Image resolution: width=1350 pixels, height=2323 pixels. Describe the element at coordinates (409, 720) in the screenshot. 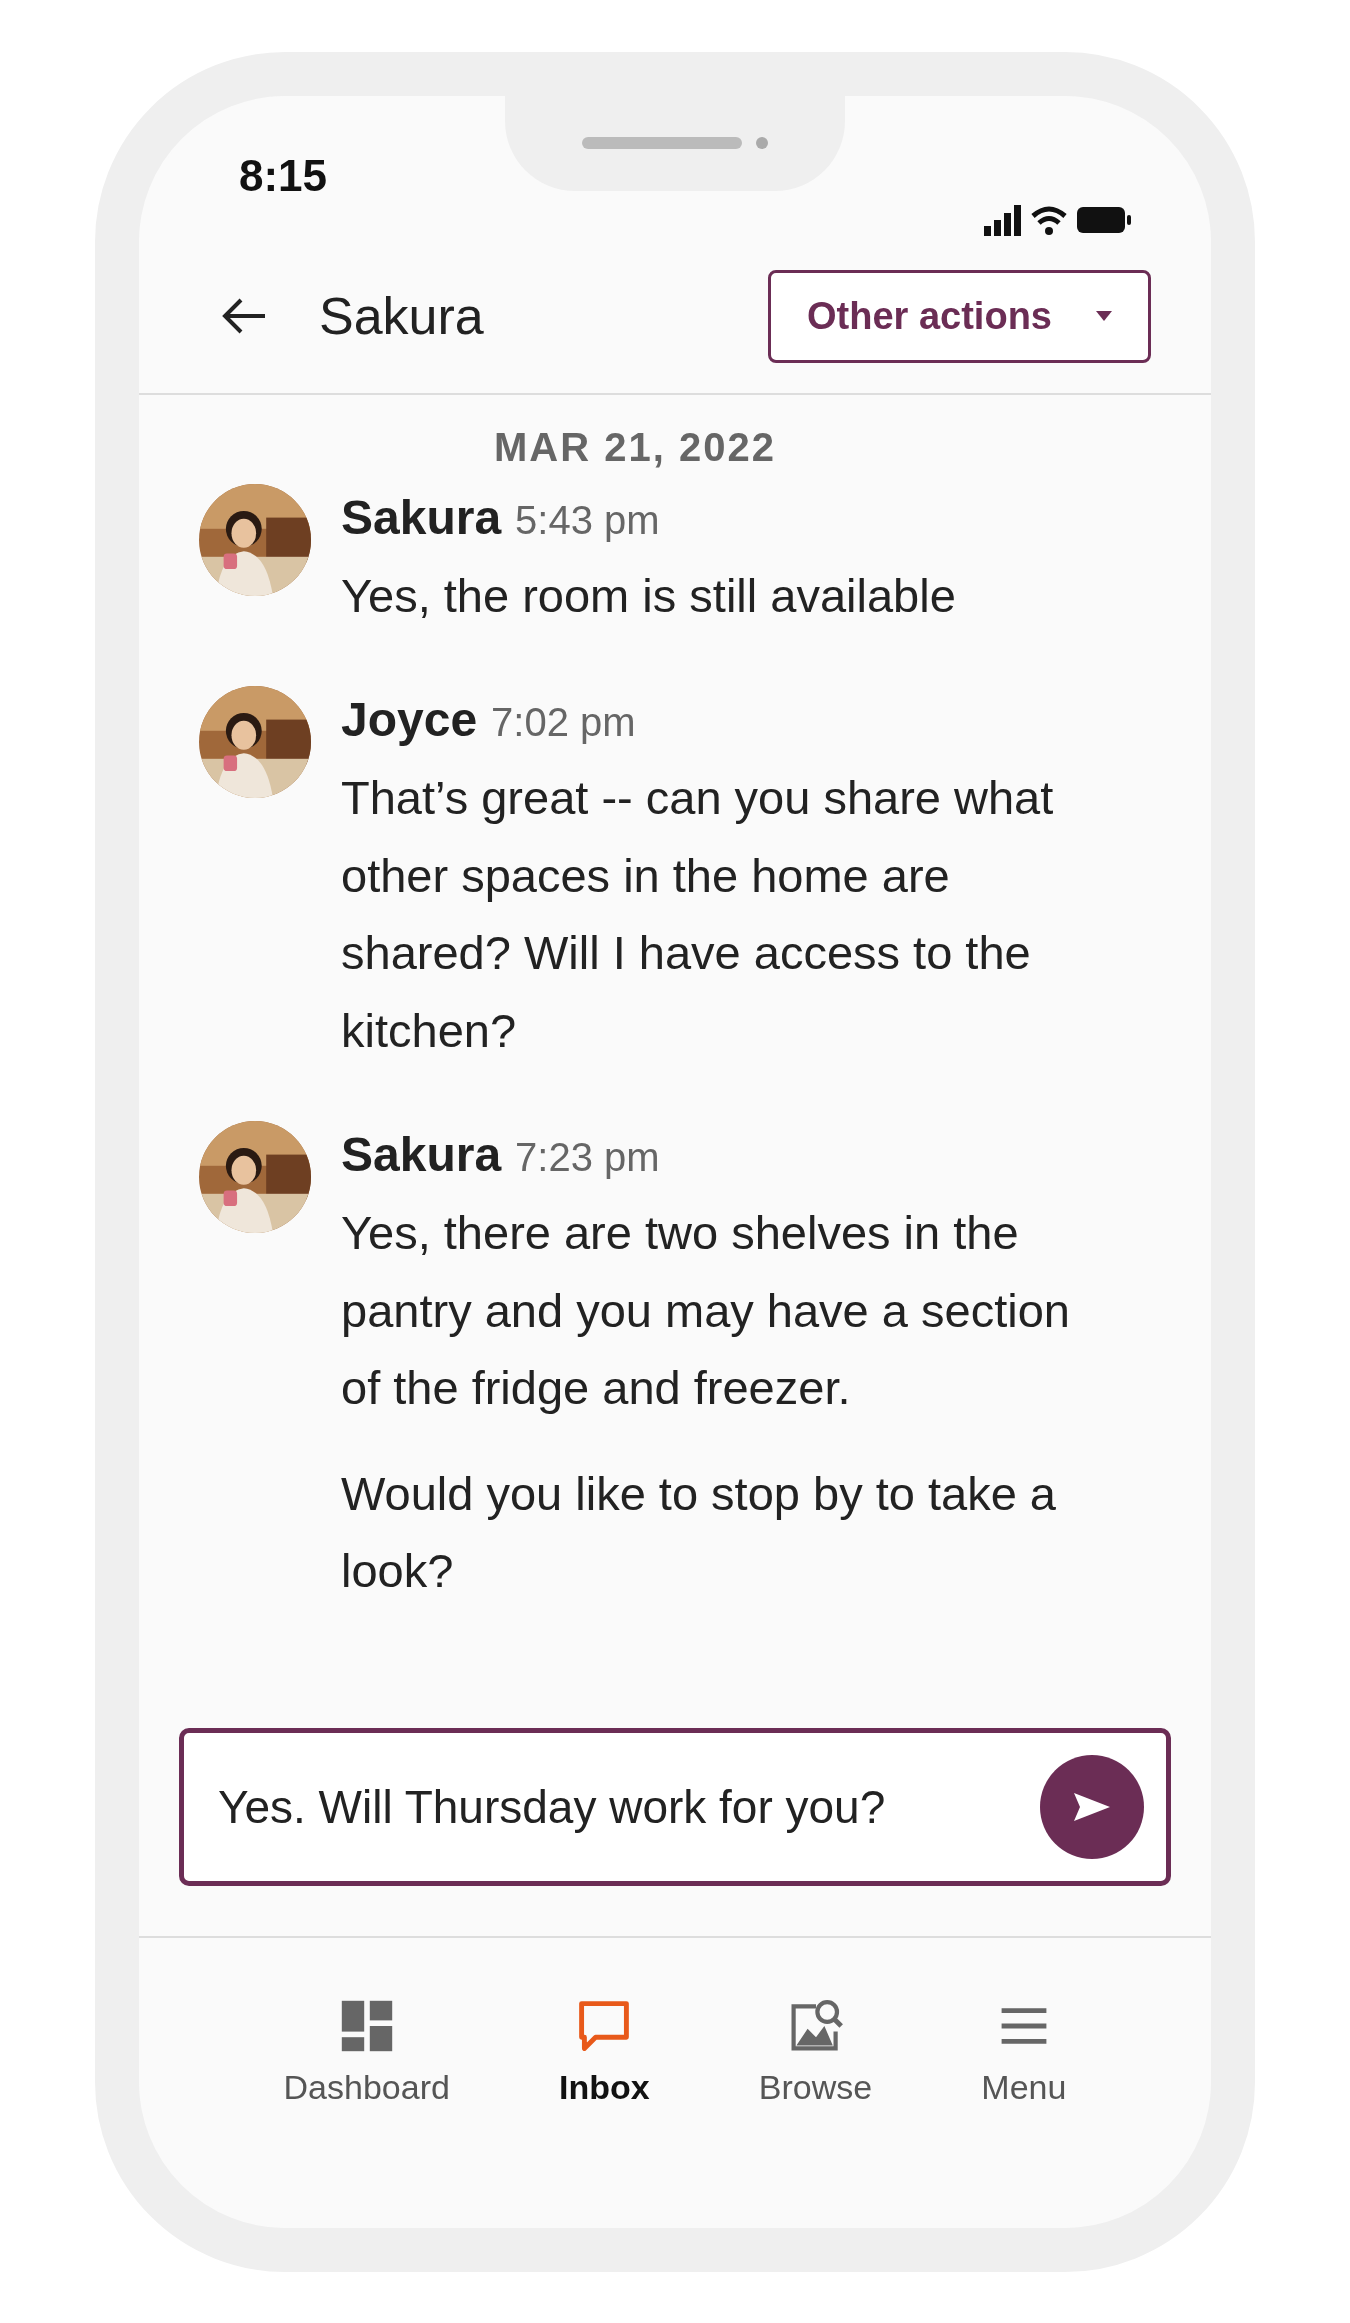

I see `sender-name: Joyce` at that location.